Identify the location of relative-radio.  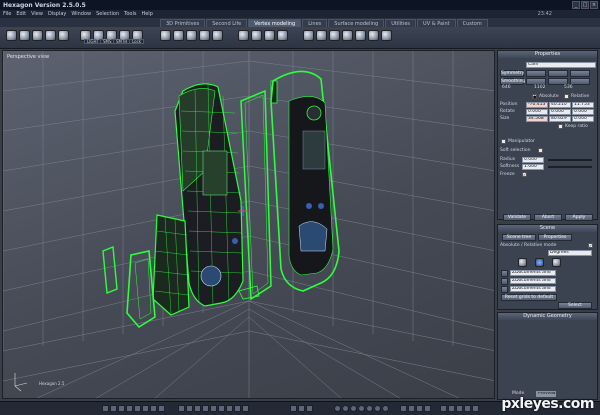
(566, 96).